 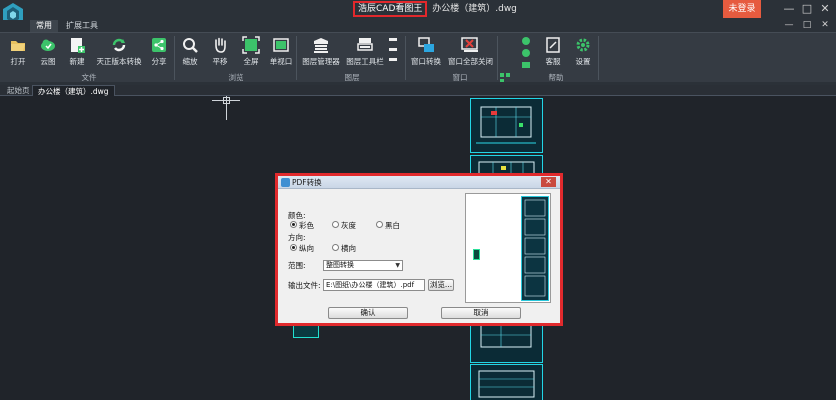 I want to click on settings-label: 设置, so click(x=583, y=61).